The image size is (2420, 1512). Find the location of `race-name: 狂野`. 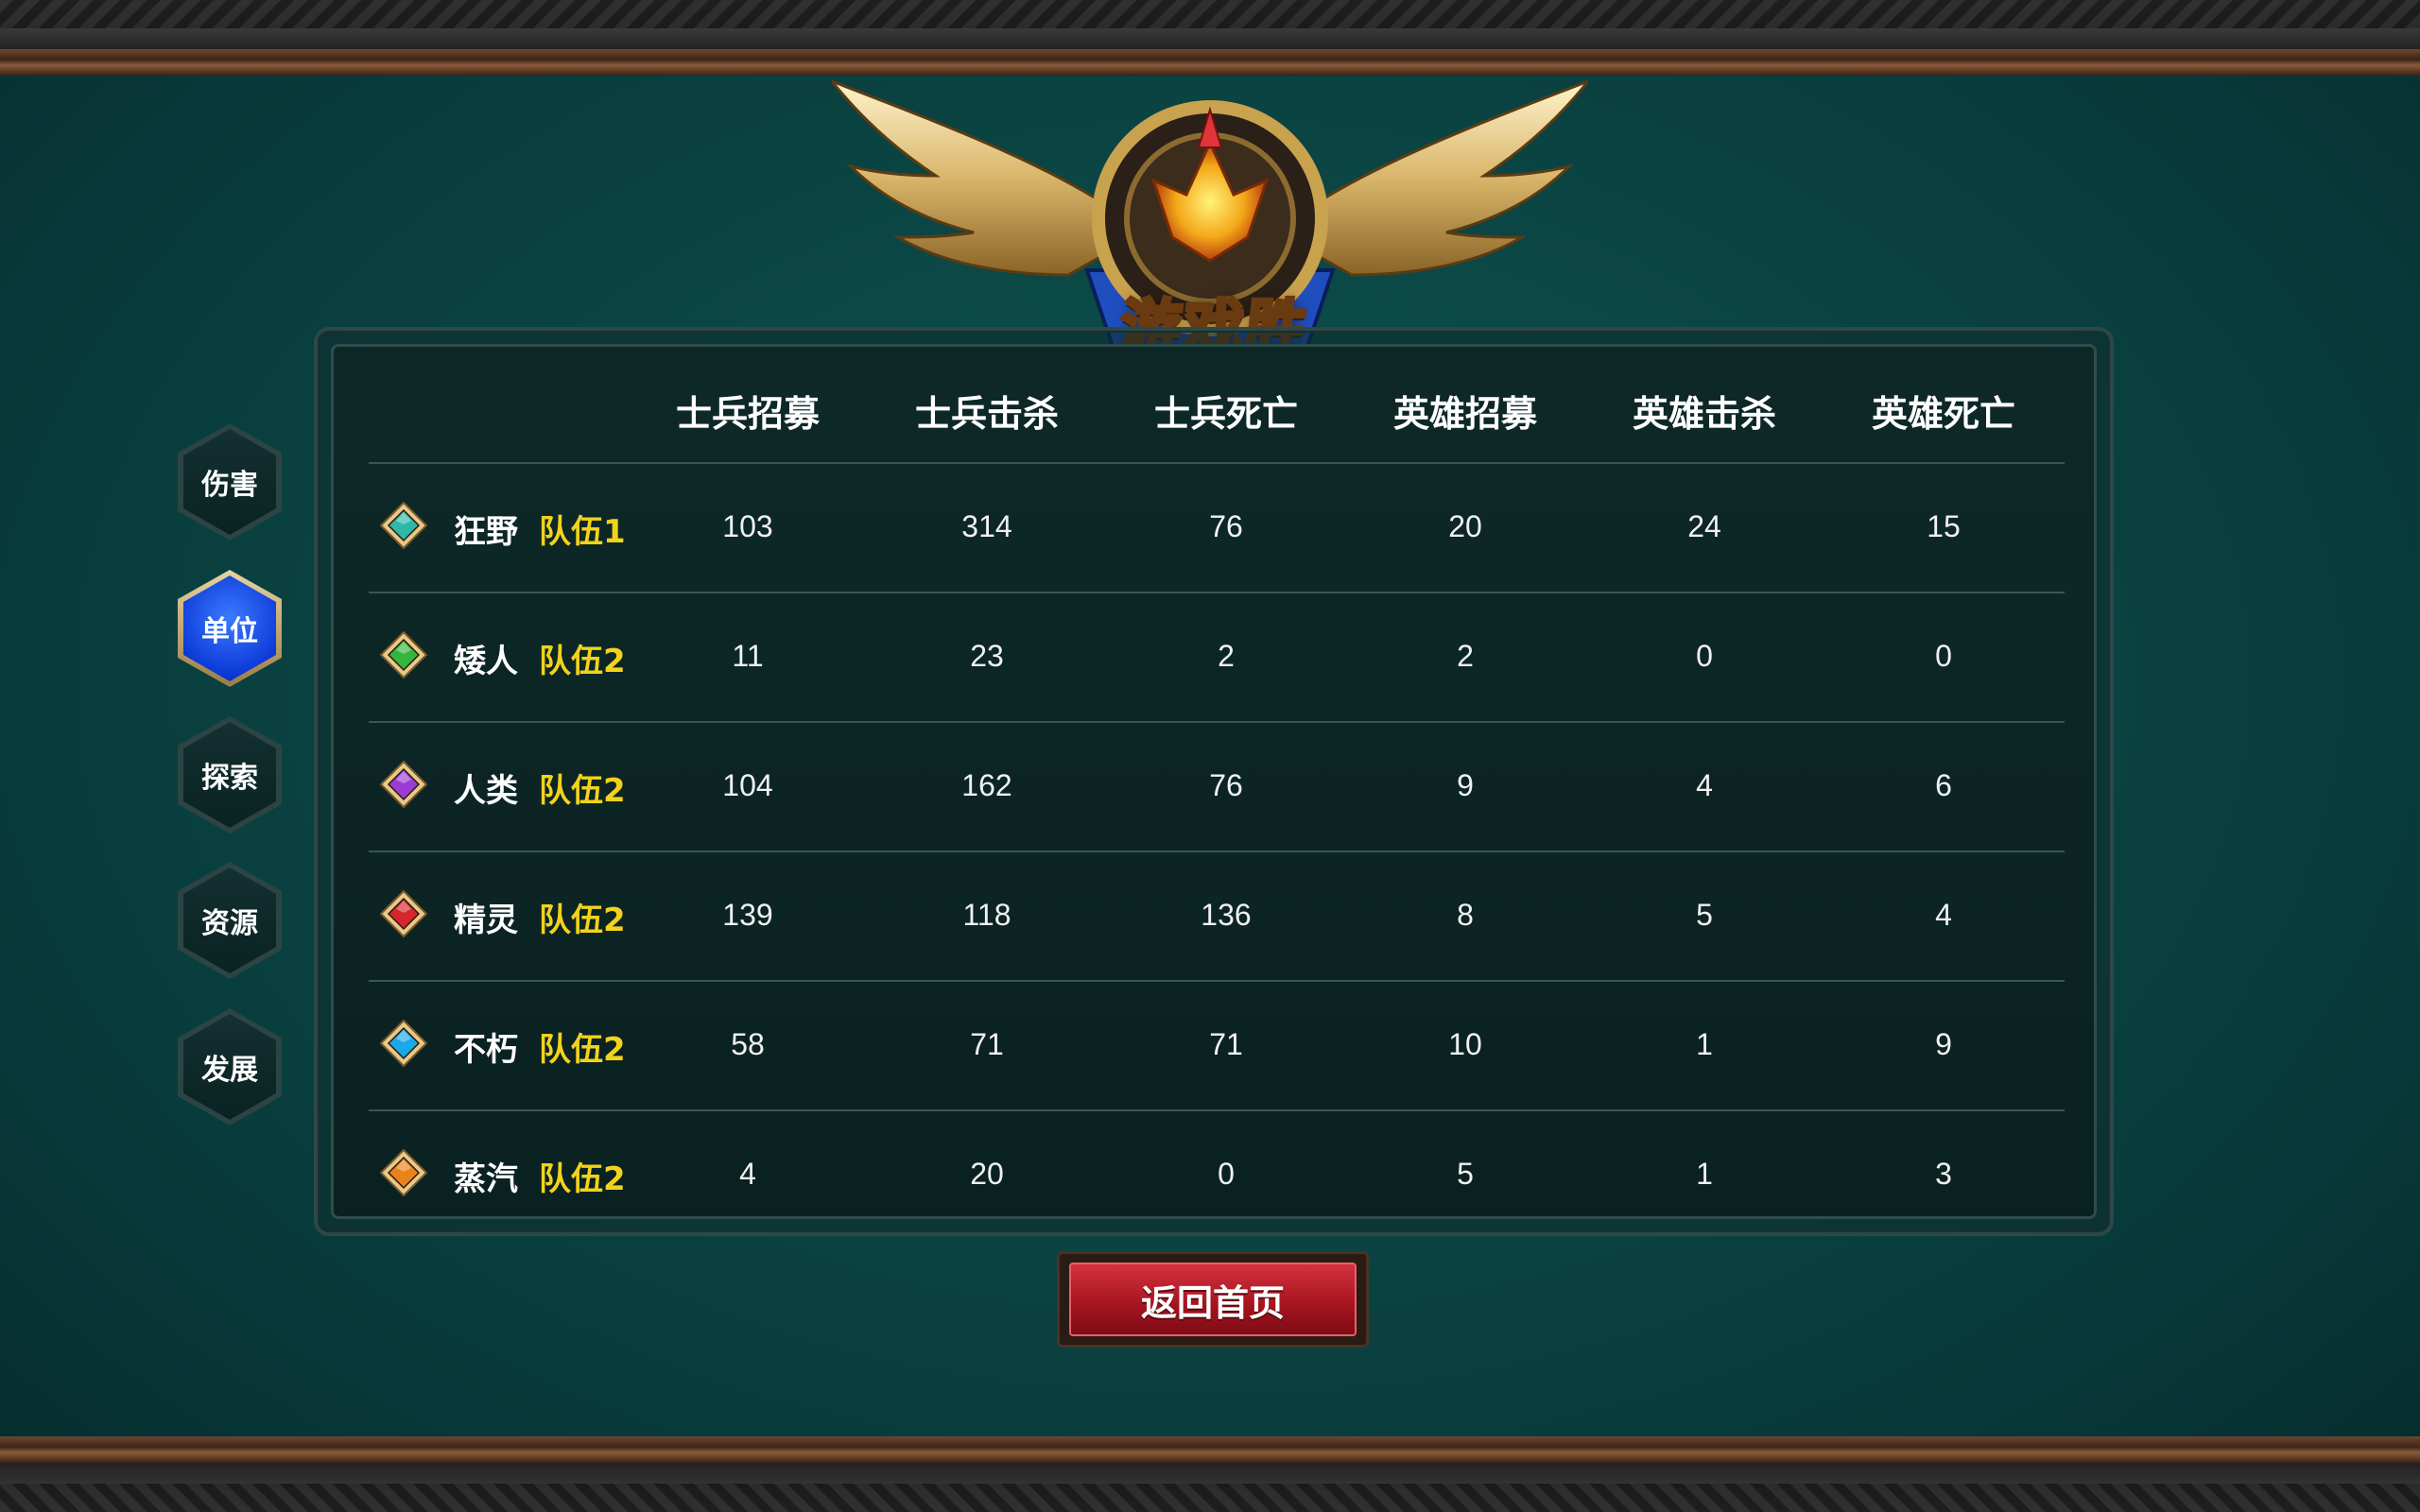

race-name: 狂野 is located at coordinates (486, 532).